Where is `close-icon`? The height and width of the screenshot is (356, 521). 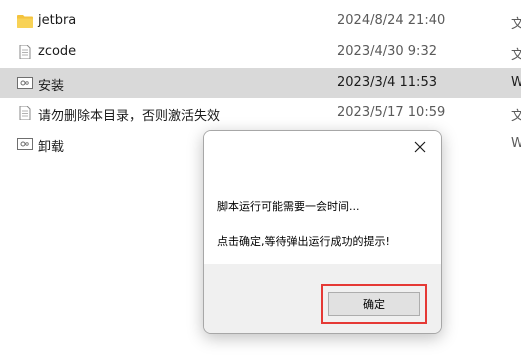 close-icon is located at coordinates (420, 147).